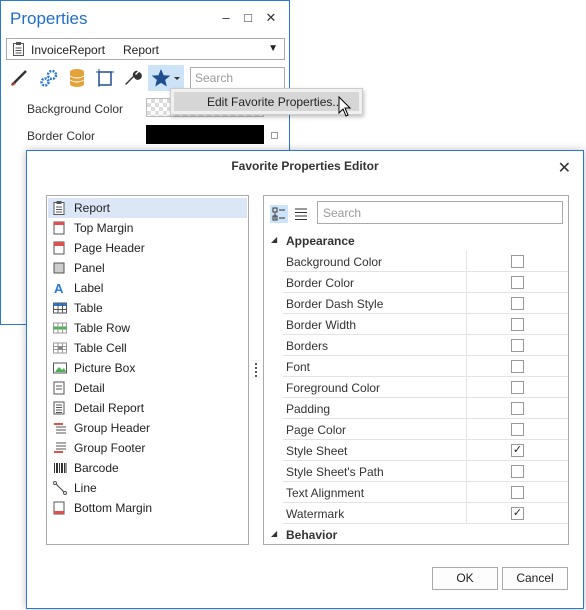 This screenshot has width=586, height=610. I want to click on property-name: Text Alignment, so click(325, 493).